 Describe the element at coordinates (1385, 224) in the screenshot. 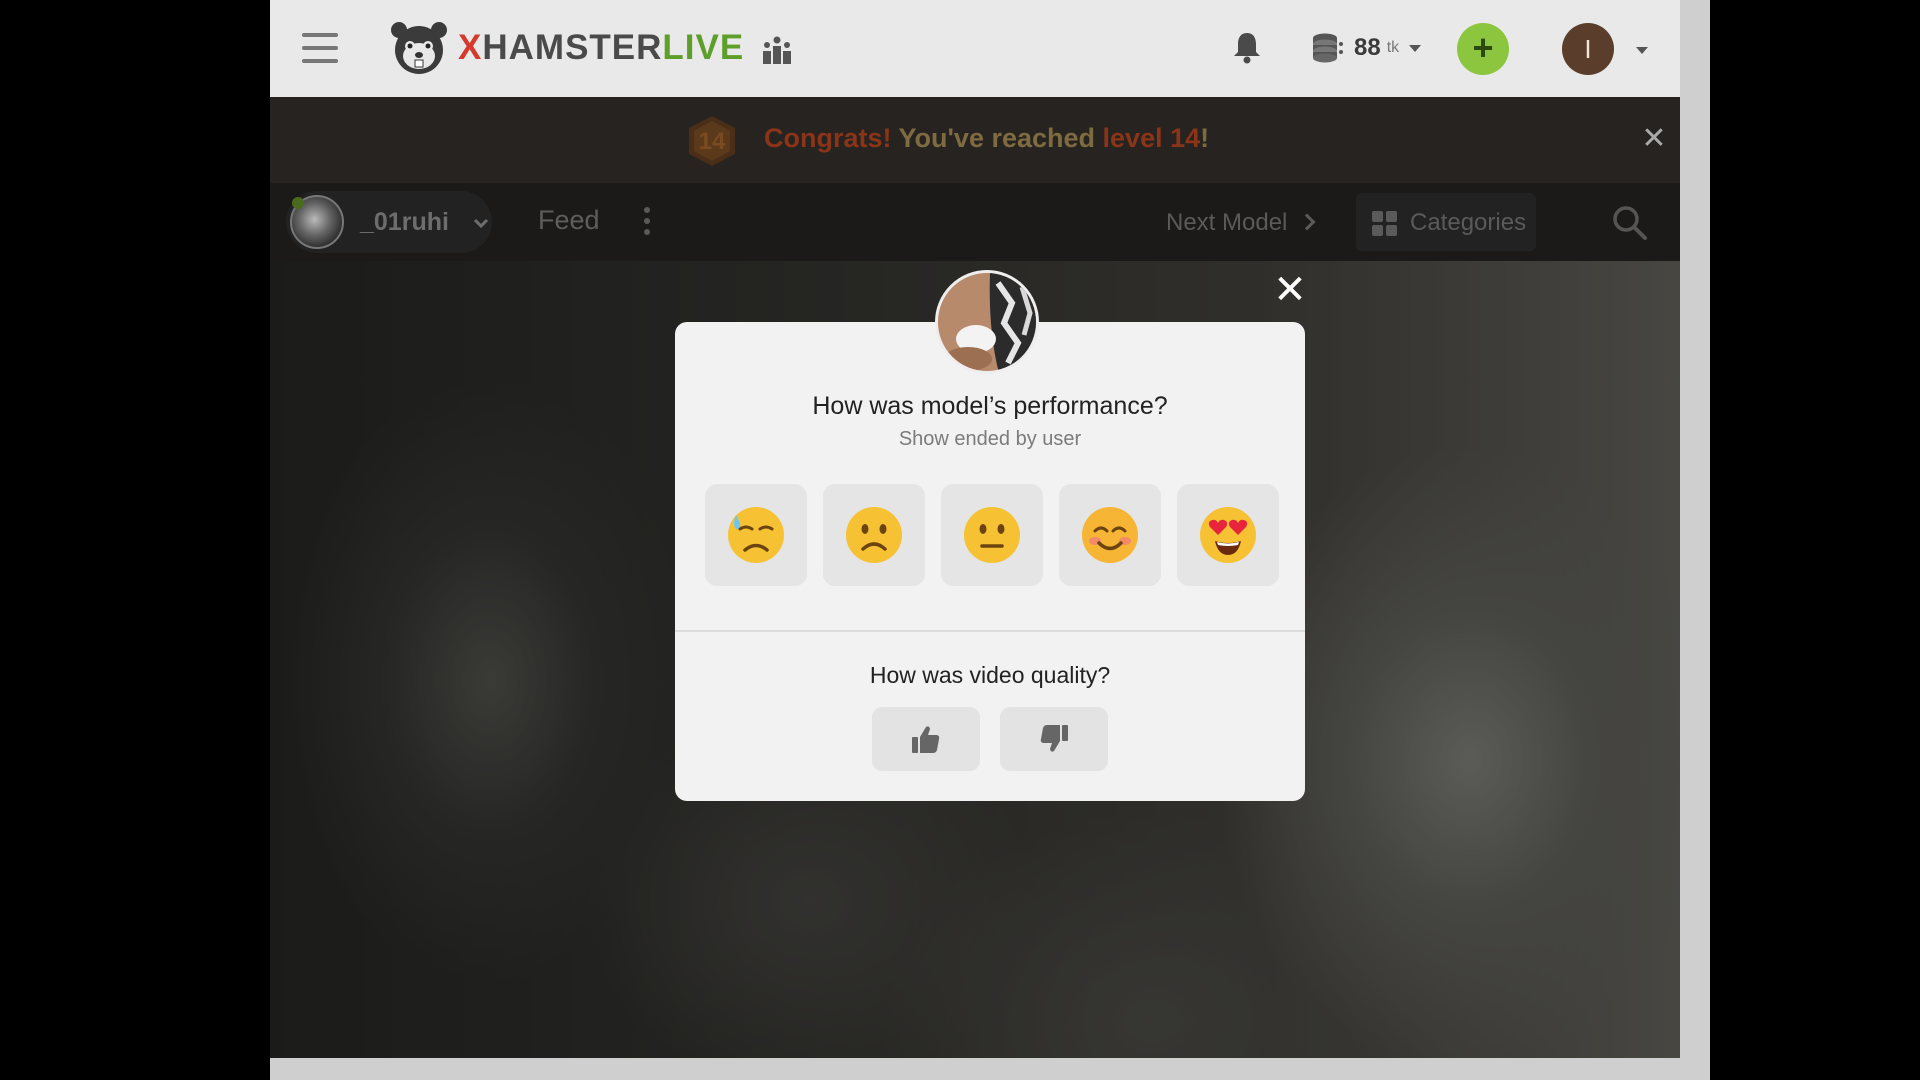

I see `grid-icon` at that location.